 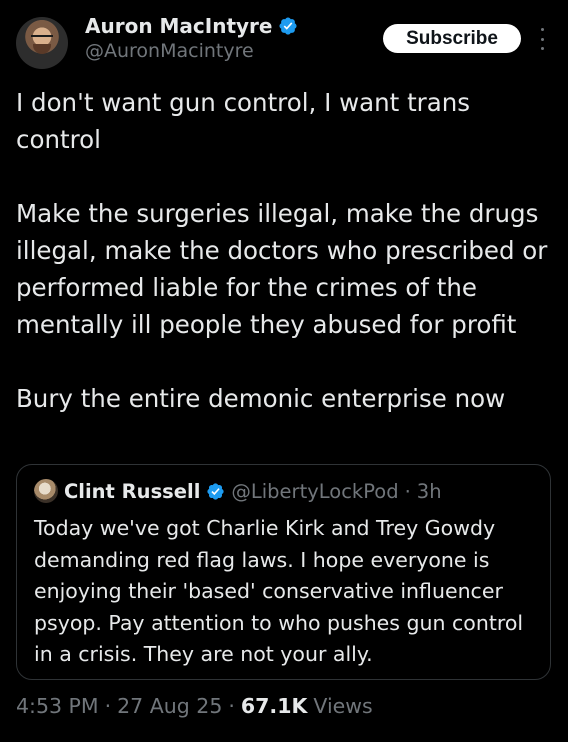 I want to click on avatar-glasses, so click(x=42, y=39).